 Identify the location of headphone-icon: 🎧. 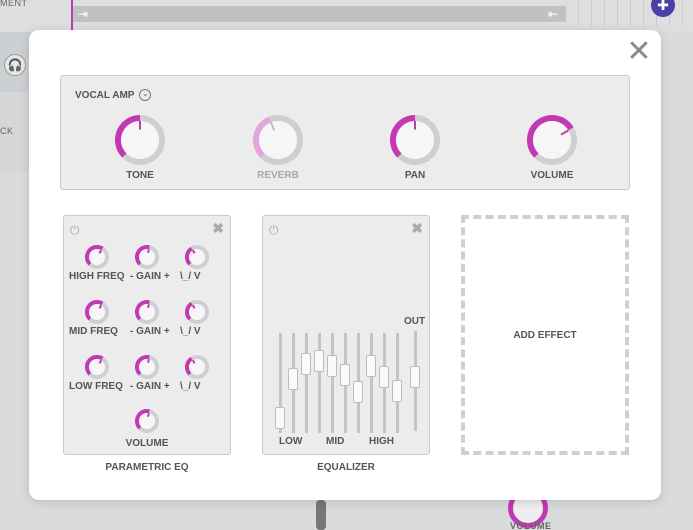
(15, 65).